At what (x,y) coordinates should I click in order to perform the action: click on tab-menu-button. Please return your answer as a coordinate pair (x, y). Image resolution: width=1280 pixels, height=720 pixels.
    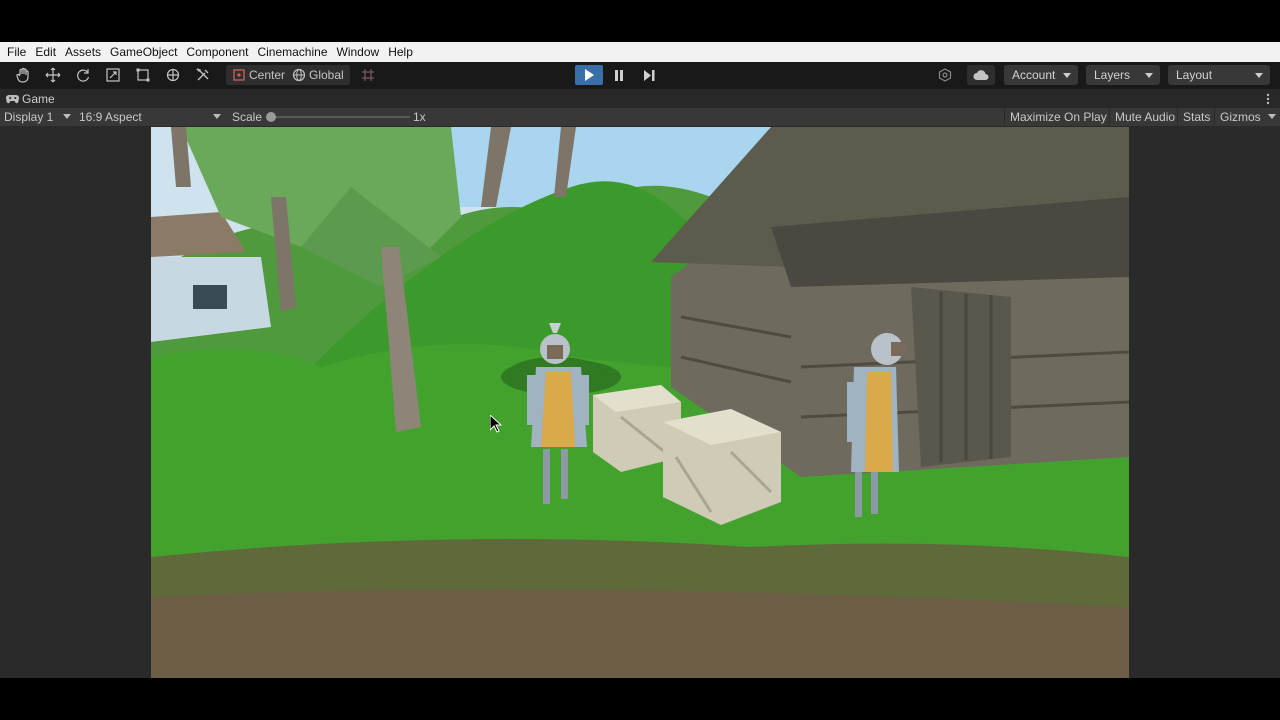
    Looking at the image, I should click on (1268, 100).